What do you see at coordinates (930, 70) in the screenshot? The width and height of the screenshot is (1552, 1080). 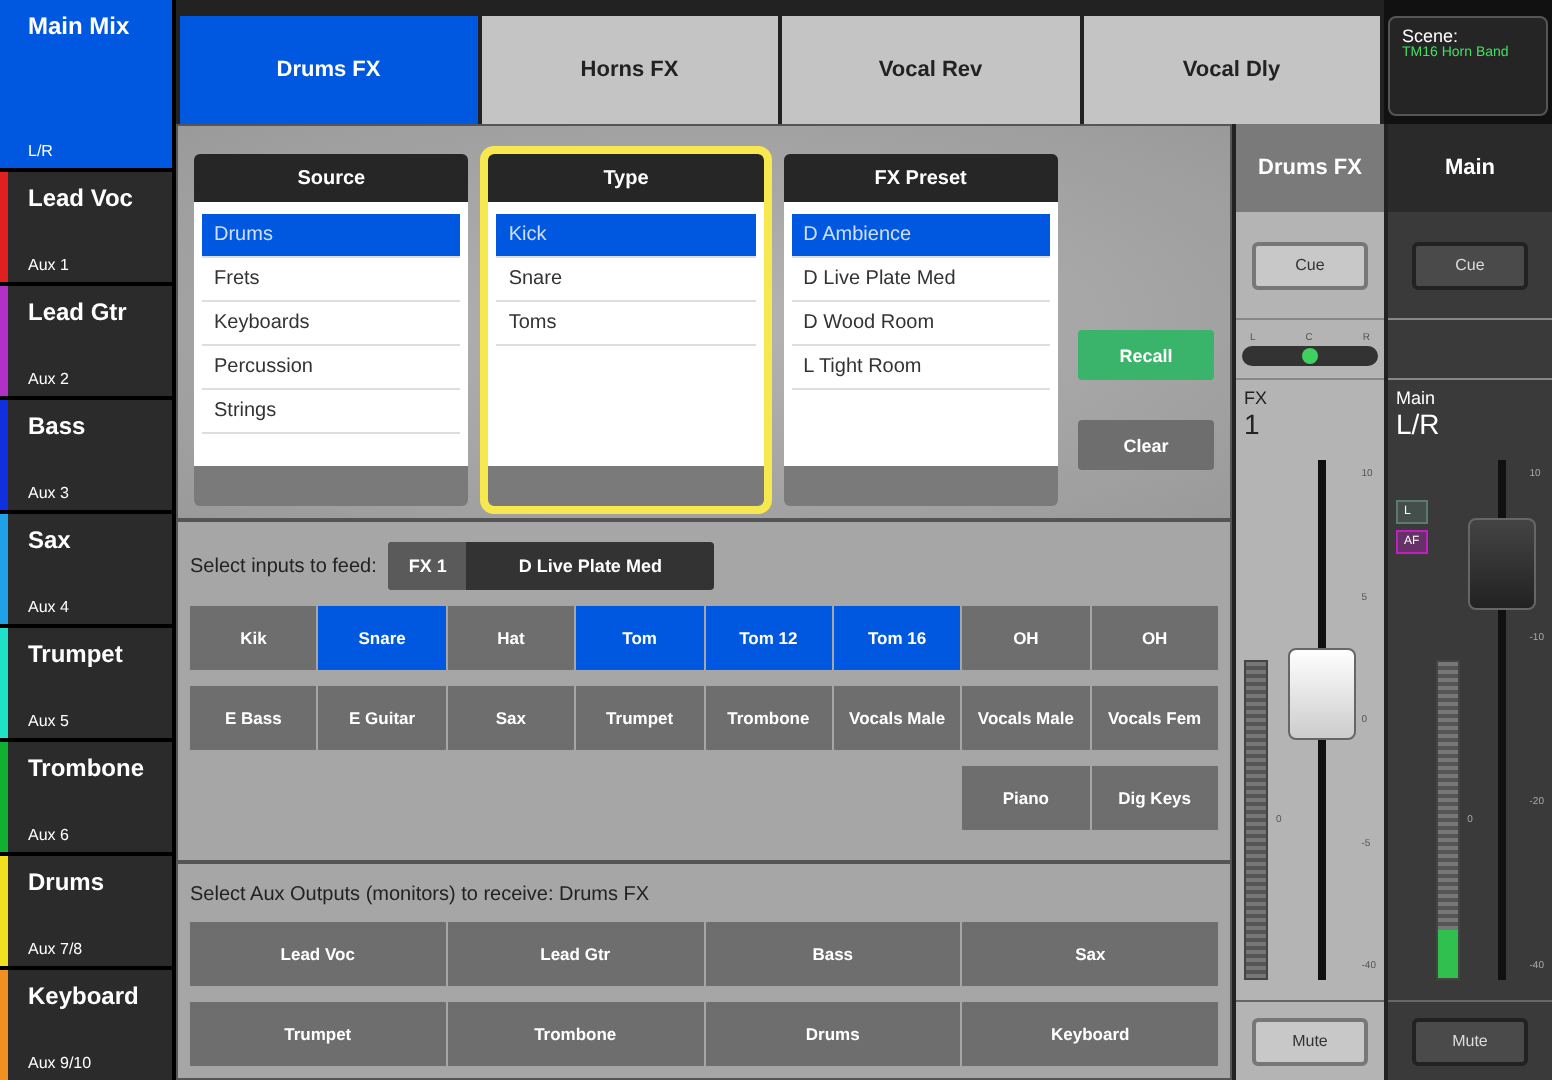 I see `fx-tab: Vocal Rev` at bounding box center [930, 70].